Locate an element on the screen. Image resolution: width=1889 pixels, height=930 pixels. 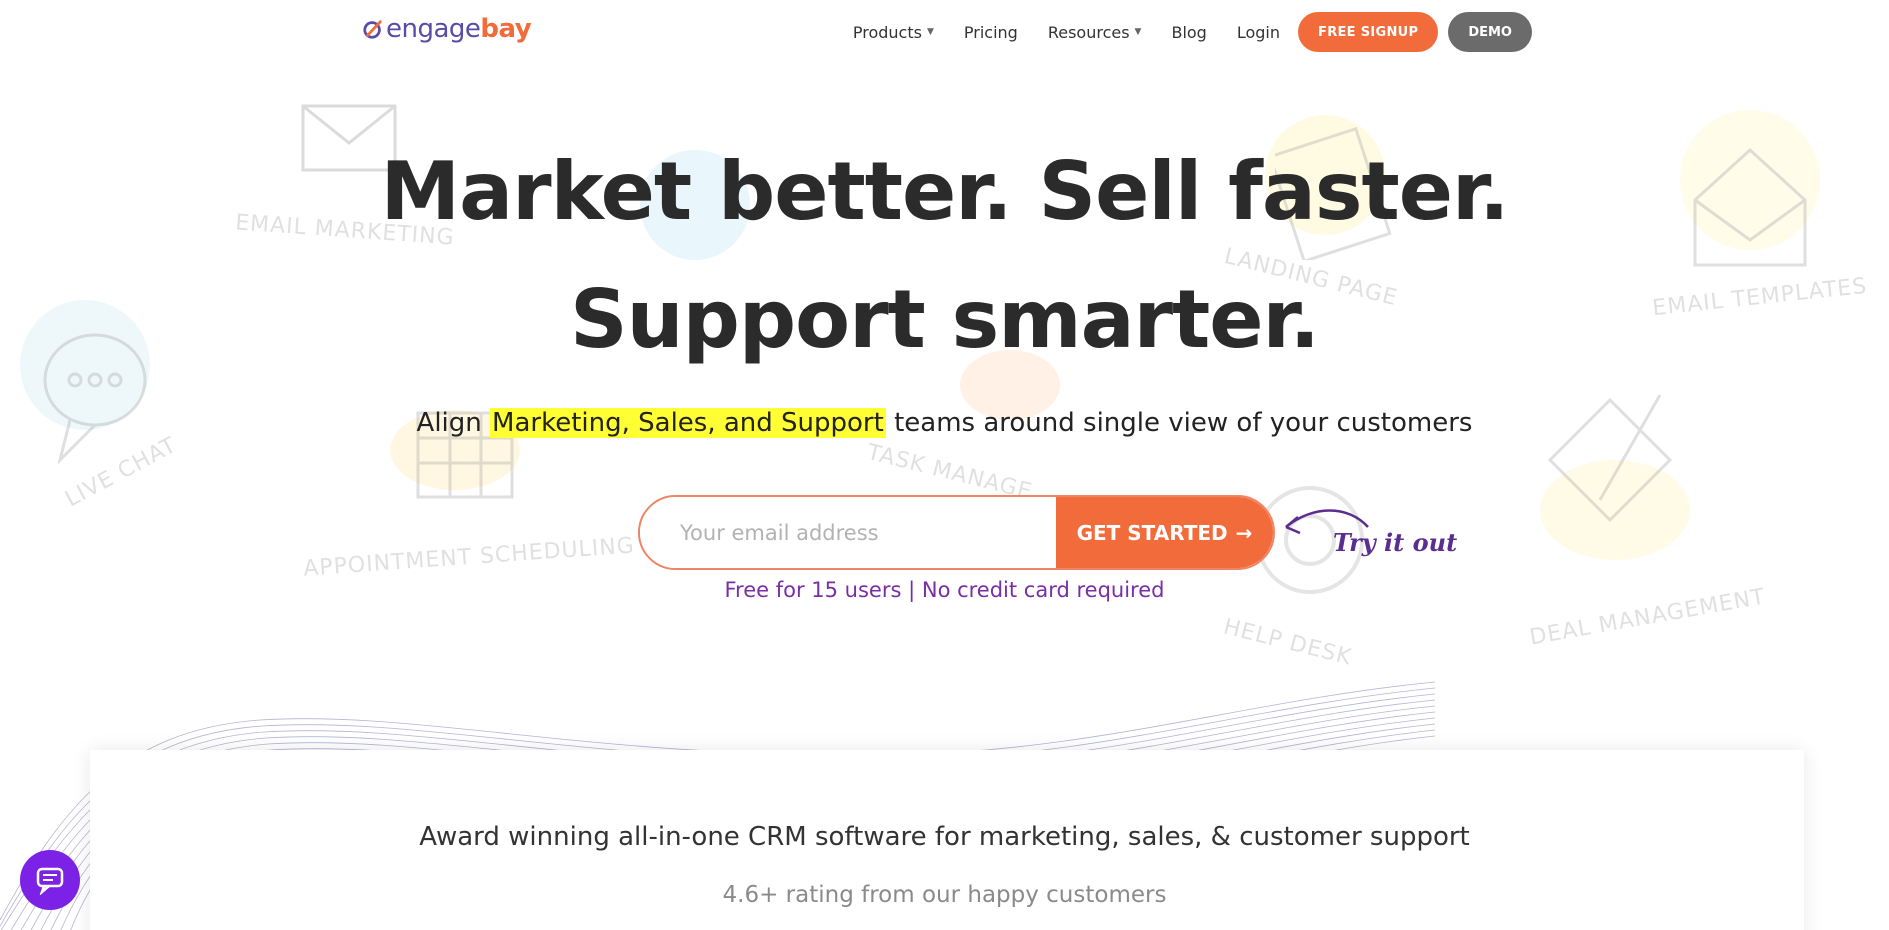
email-input is located at coordinates (848, 532).